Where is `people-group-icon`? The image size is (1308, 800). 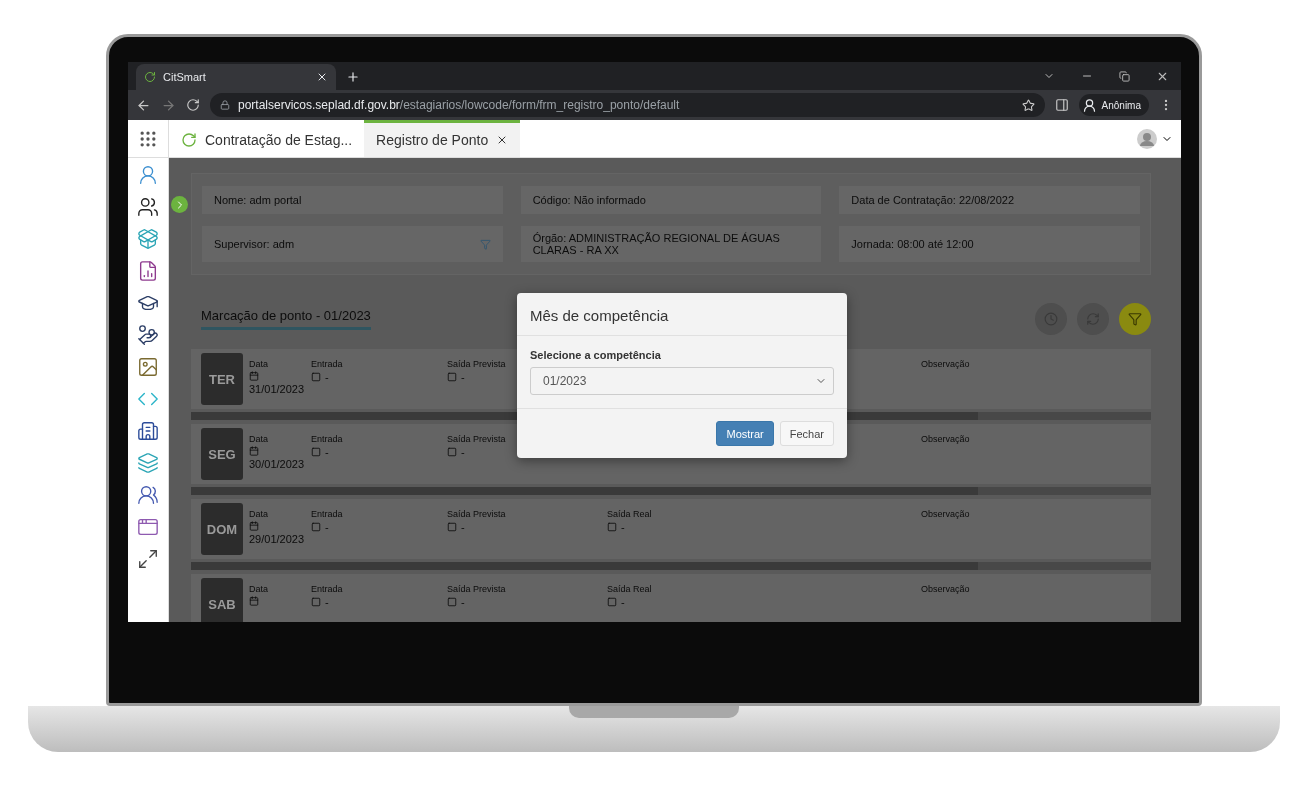
people-group-icon is located at coordinates (148, 207).